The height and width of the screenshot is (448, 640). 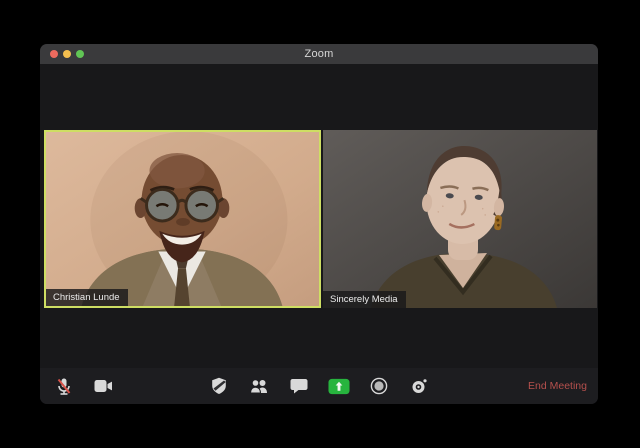 What do you see at coordinates (77, 386) in the screenshot?
I see `toolbar-left-group` at bounding box center [77, 386].